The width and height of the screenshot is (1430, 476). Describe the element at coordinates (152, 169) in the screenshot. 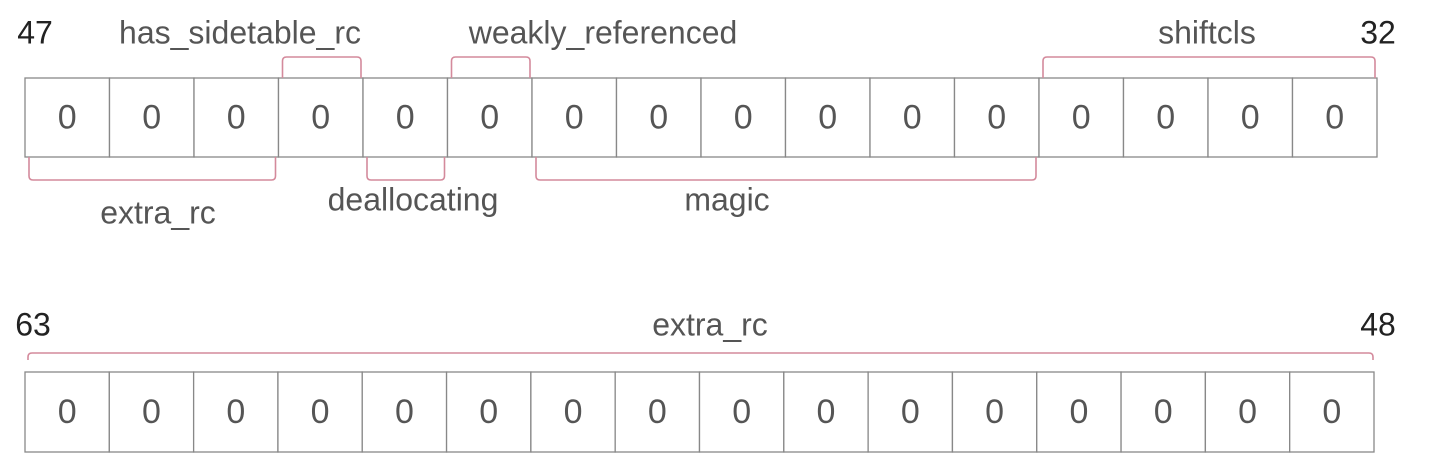

I see `bracket-extra-rc` at that location.